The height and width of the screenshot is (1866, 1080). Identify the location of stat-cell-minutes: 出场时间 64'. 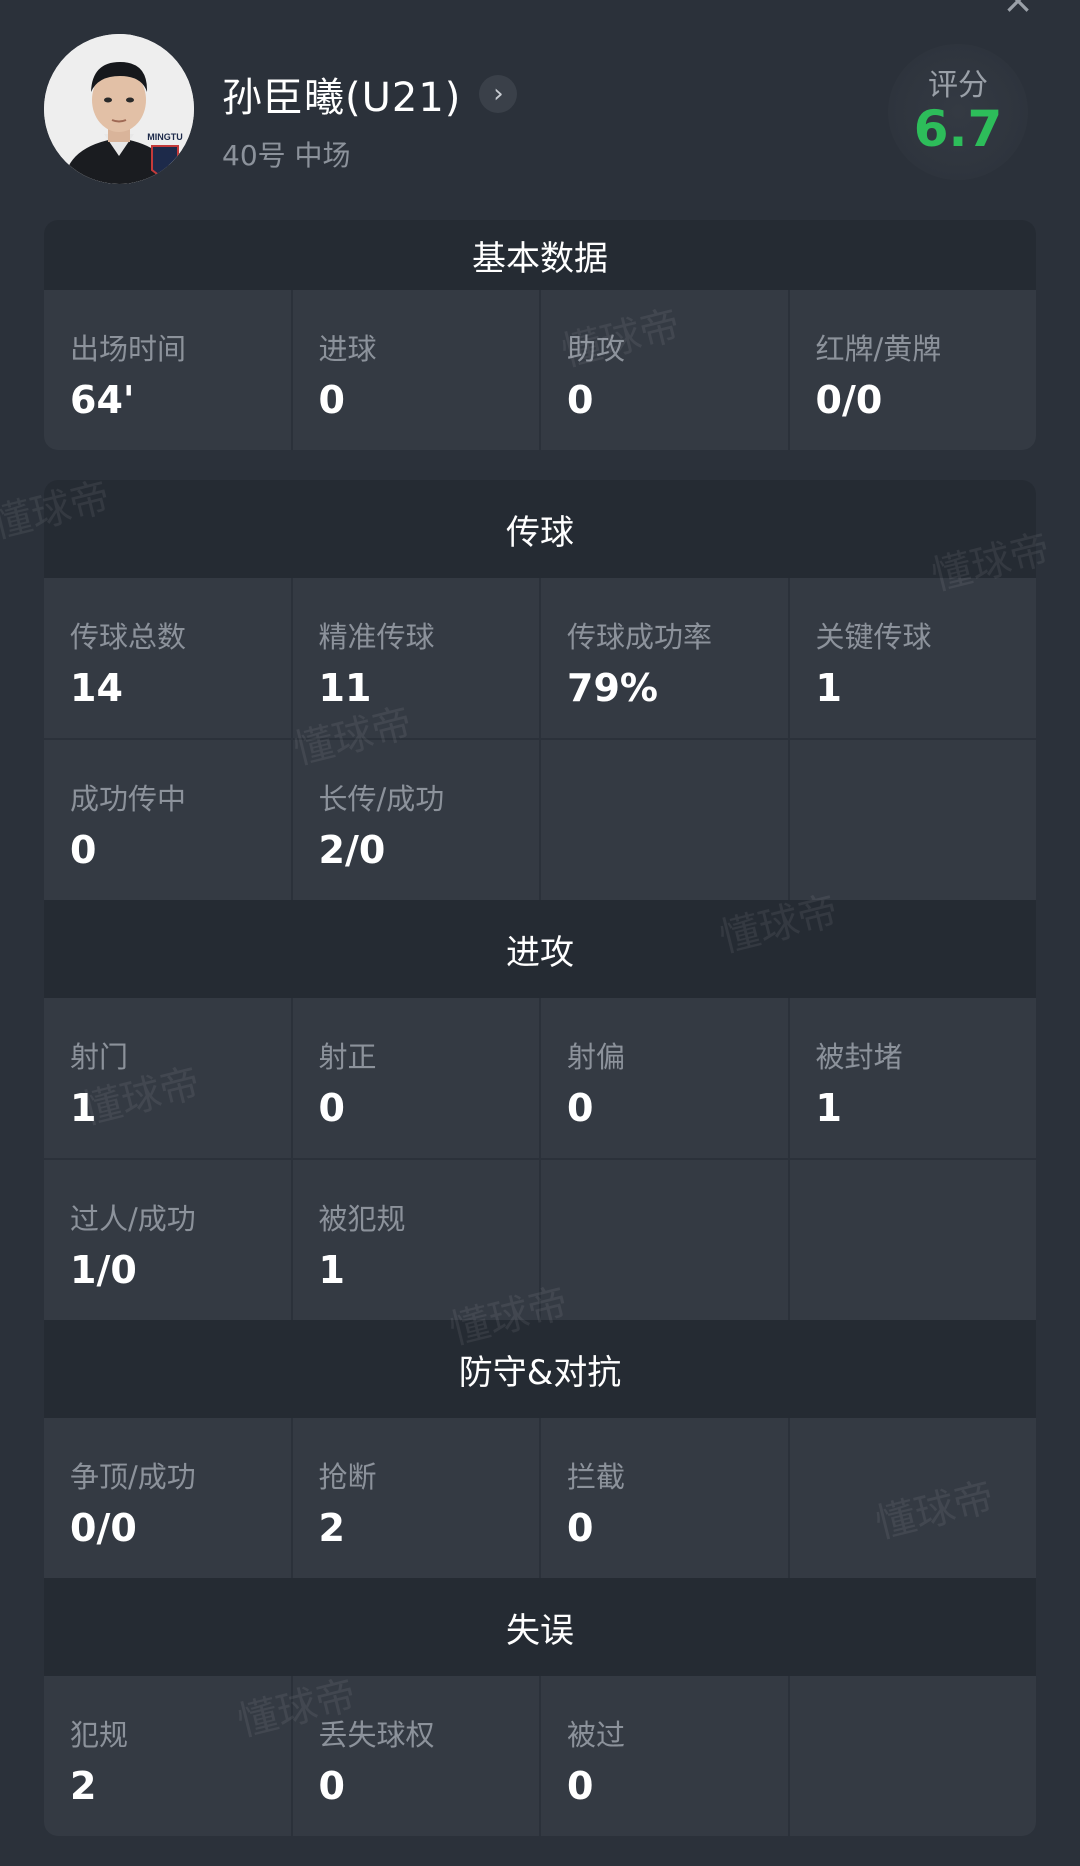
(167, 370).